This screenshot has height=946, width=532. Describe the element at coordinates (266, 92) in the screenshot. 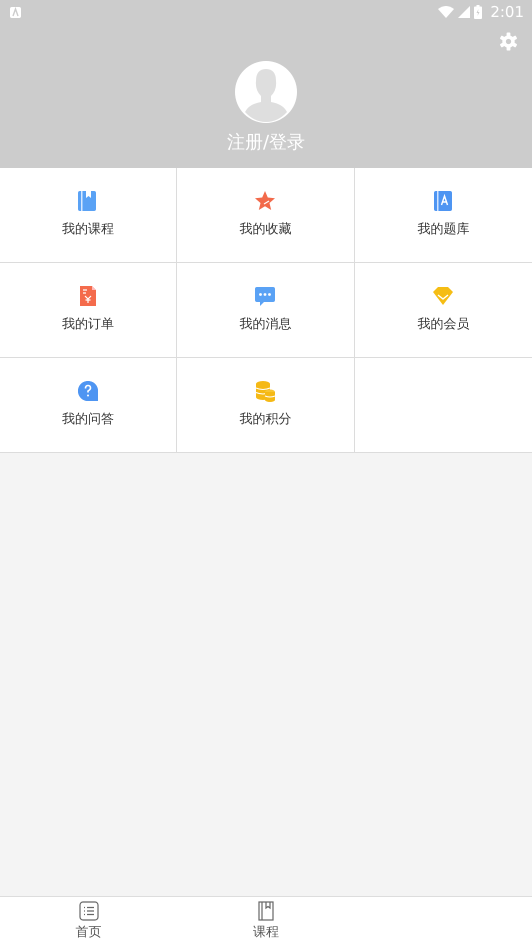

I see `avatar-icon` at that location.